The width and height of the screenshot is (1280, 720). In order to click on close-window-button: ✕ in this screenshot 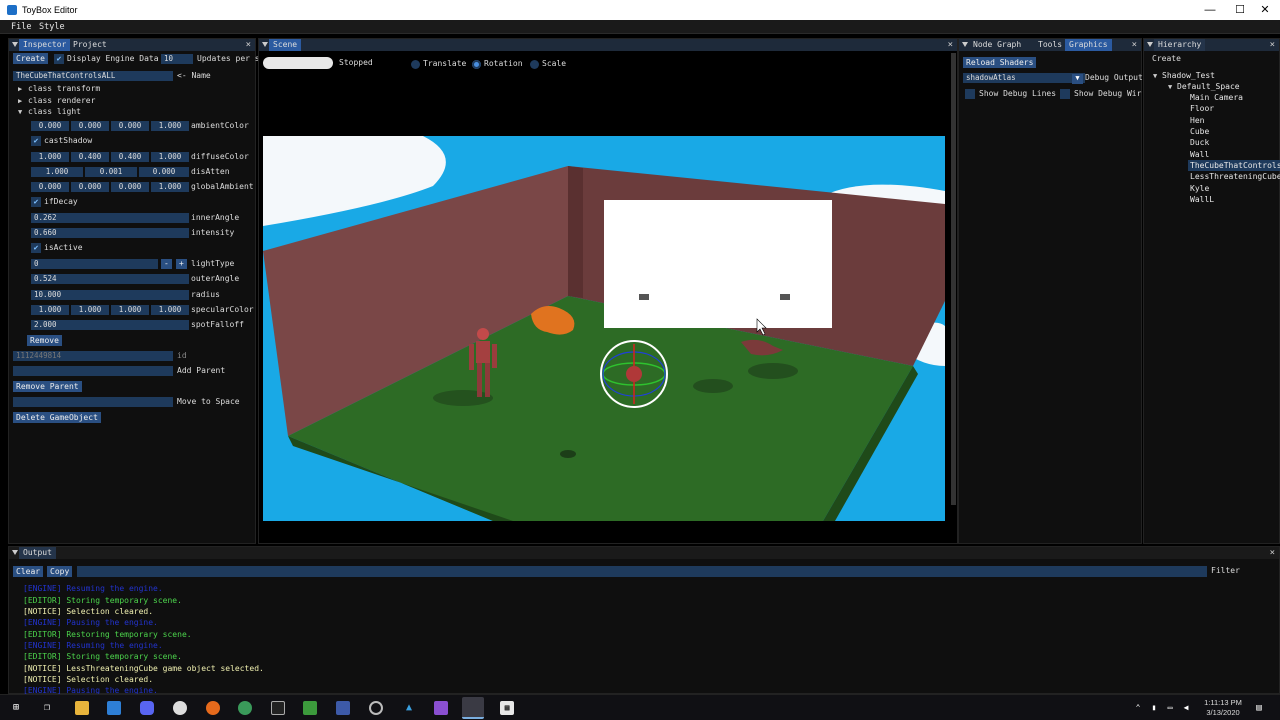, I will do `click(1265, 10)`.